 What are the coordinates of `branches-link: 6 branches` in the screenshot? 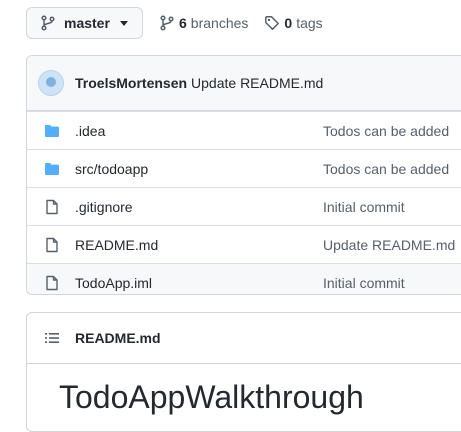 It's located at (203, 23).